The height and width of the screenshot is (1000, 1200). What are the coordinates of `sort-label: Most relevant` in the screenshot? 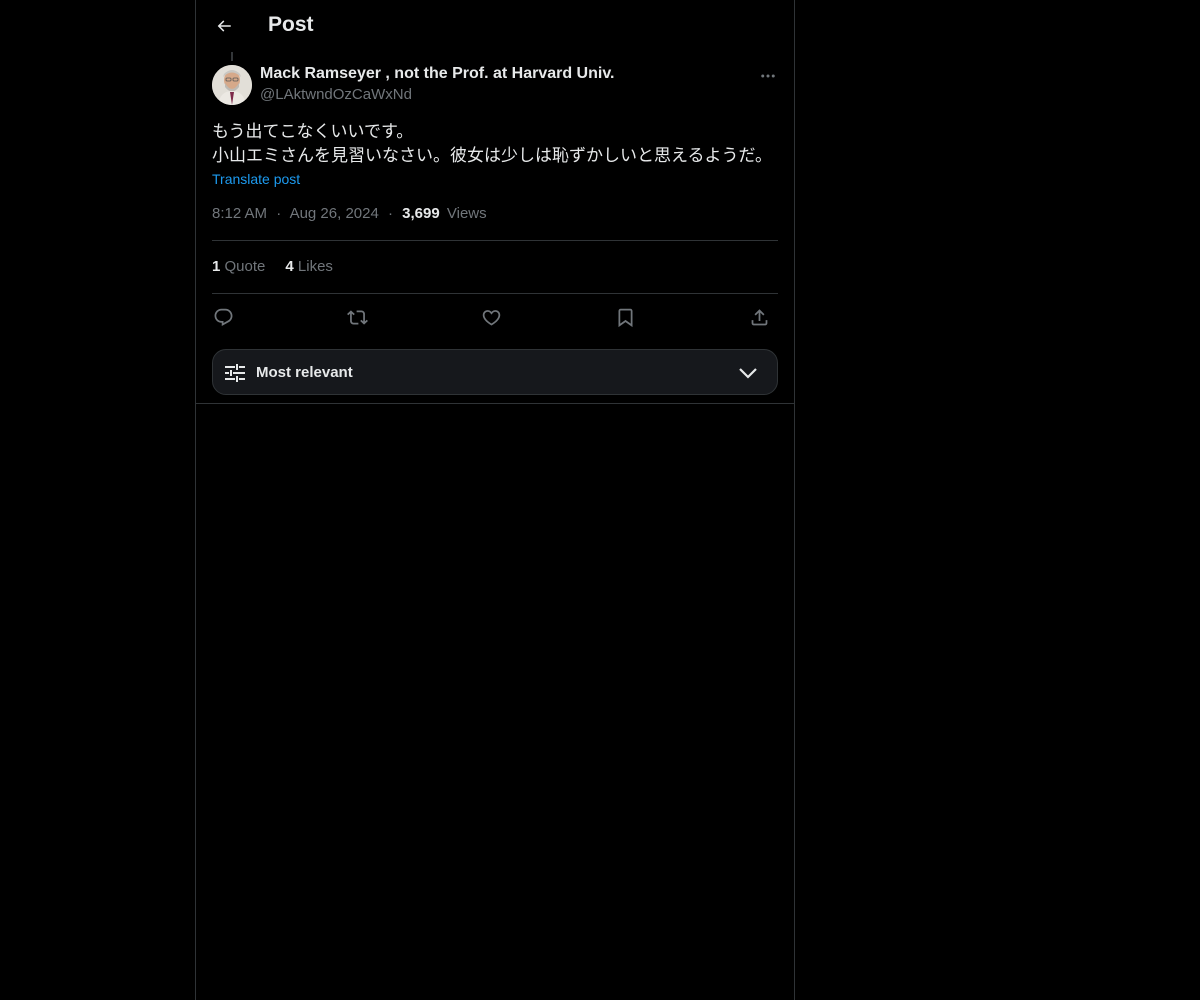 It's located at (304, 372).